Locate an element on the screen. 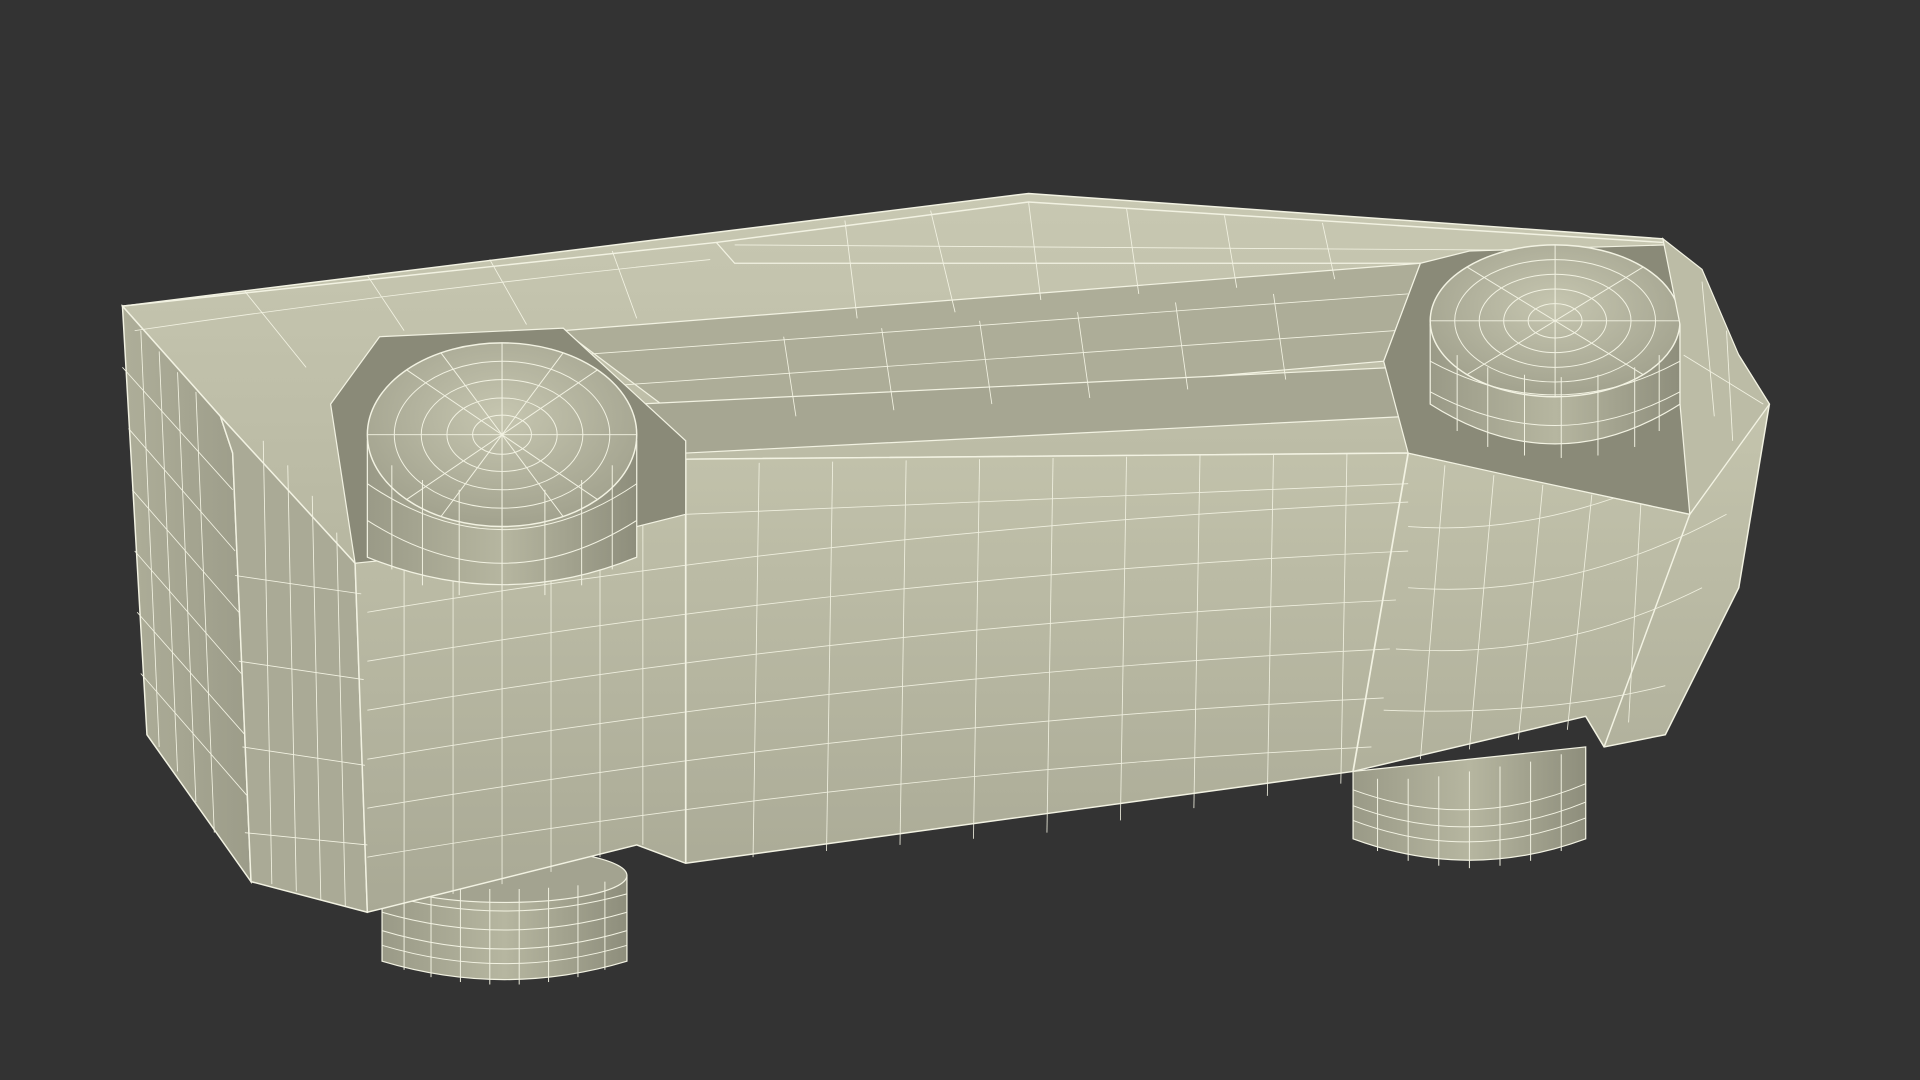 The image size is (1920, 1080). front-lower-wheel is located at coordinates (1469, 807).